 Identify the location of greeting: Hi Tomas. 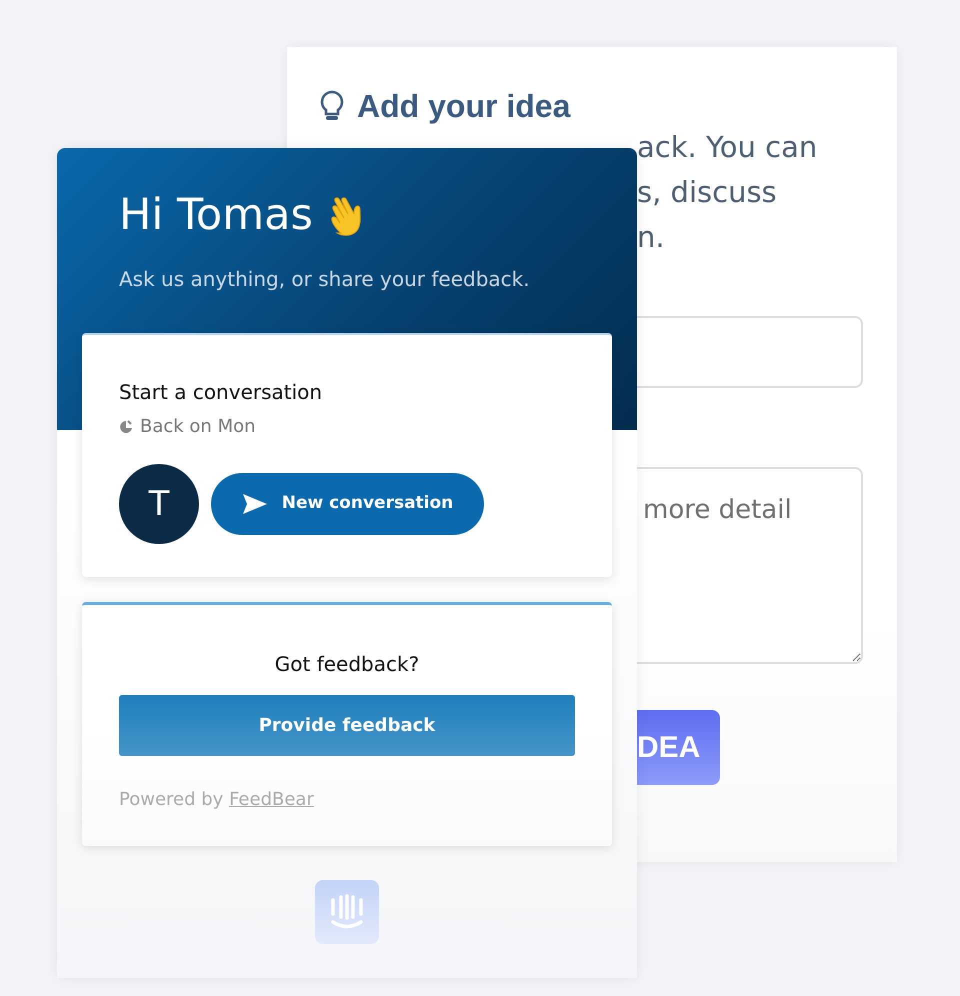
(216, 216).